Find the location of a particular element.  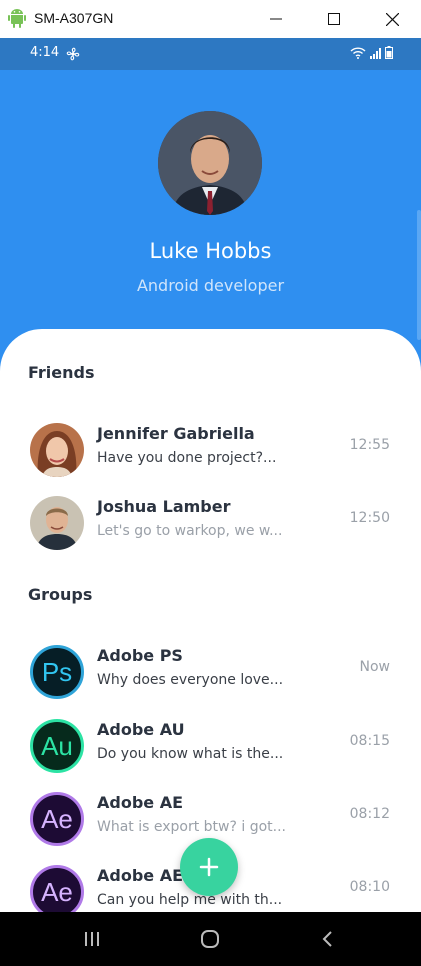

window-title: SM-A307GN is located at coordinates (74, 18).